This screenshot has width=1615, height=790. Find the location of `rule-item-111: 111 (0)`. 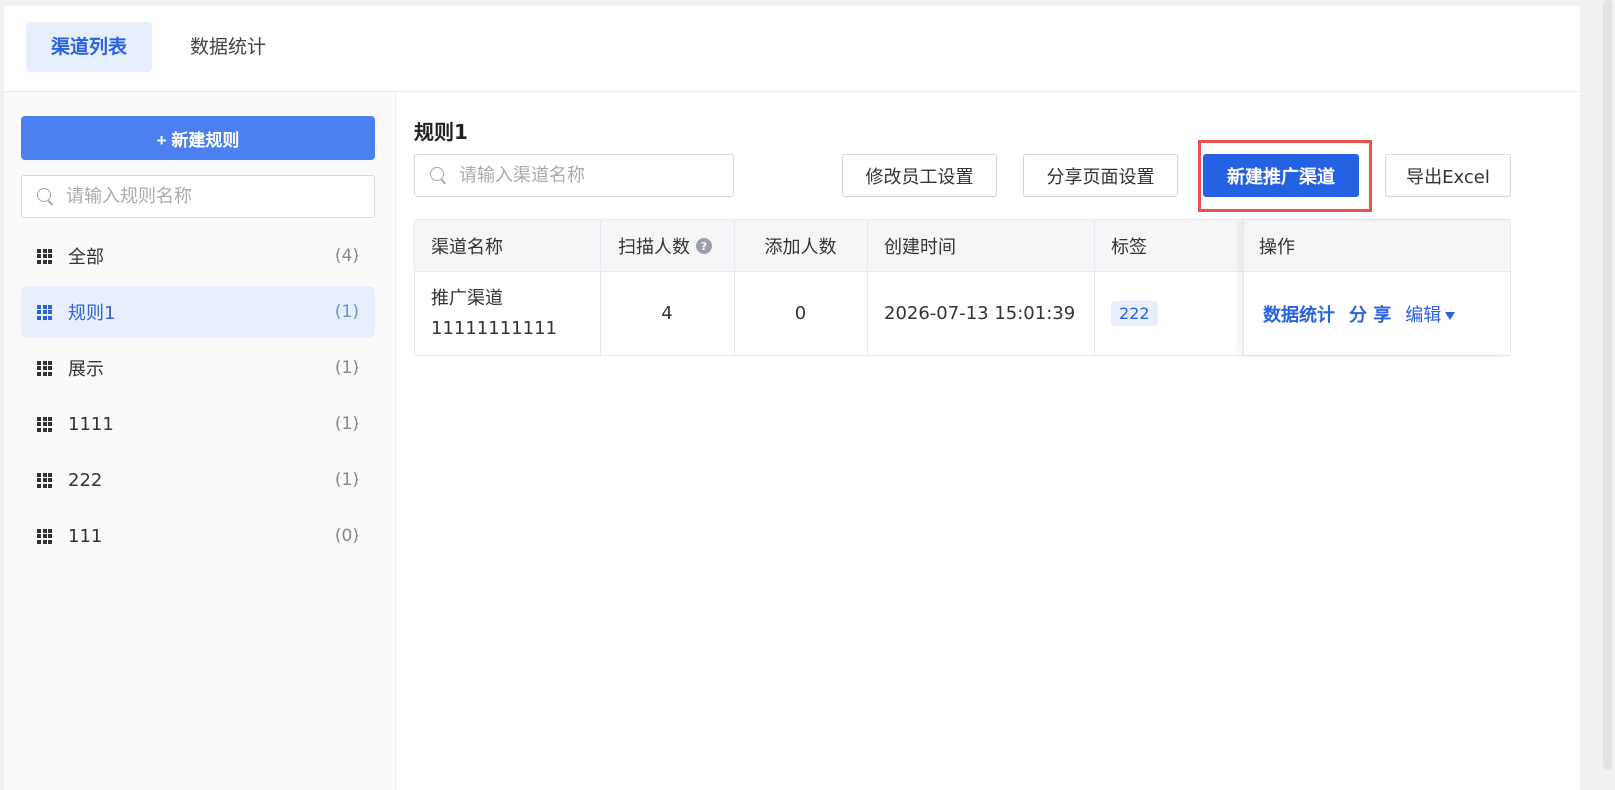

rule-item-111: 111 (0) is located at coordinates (198, 536).